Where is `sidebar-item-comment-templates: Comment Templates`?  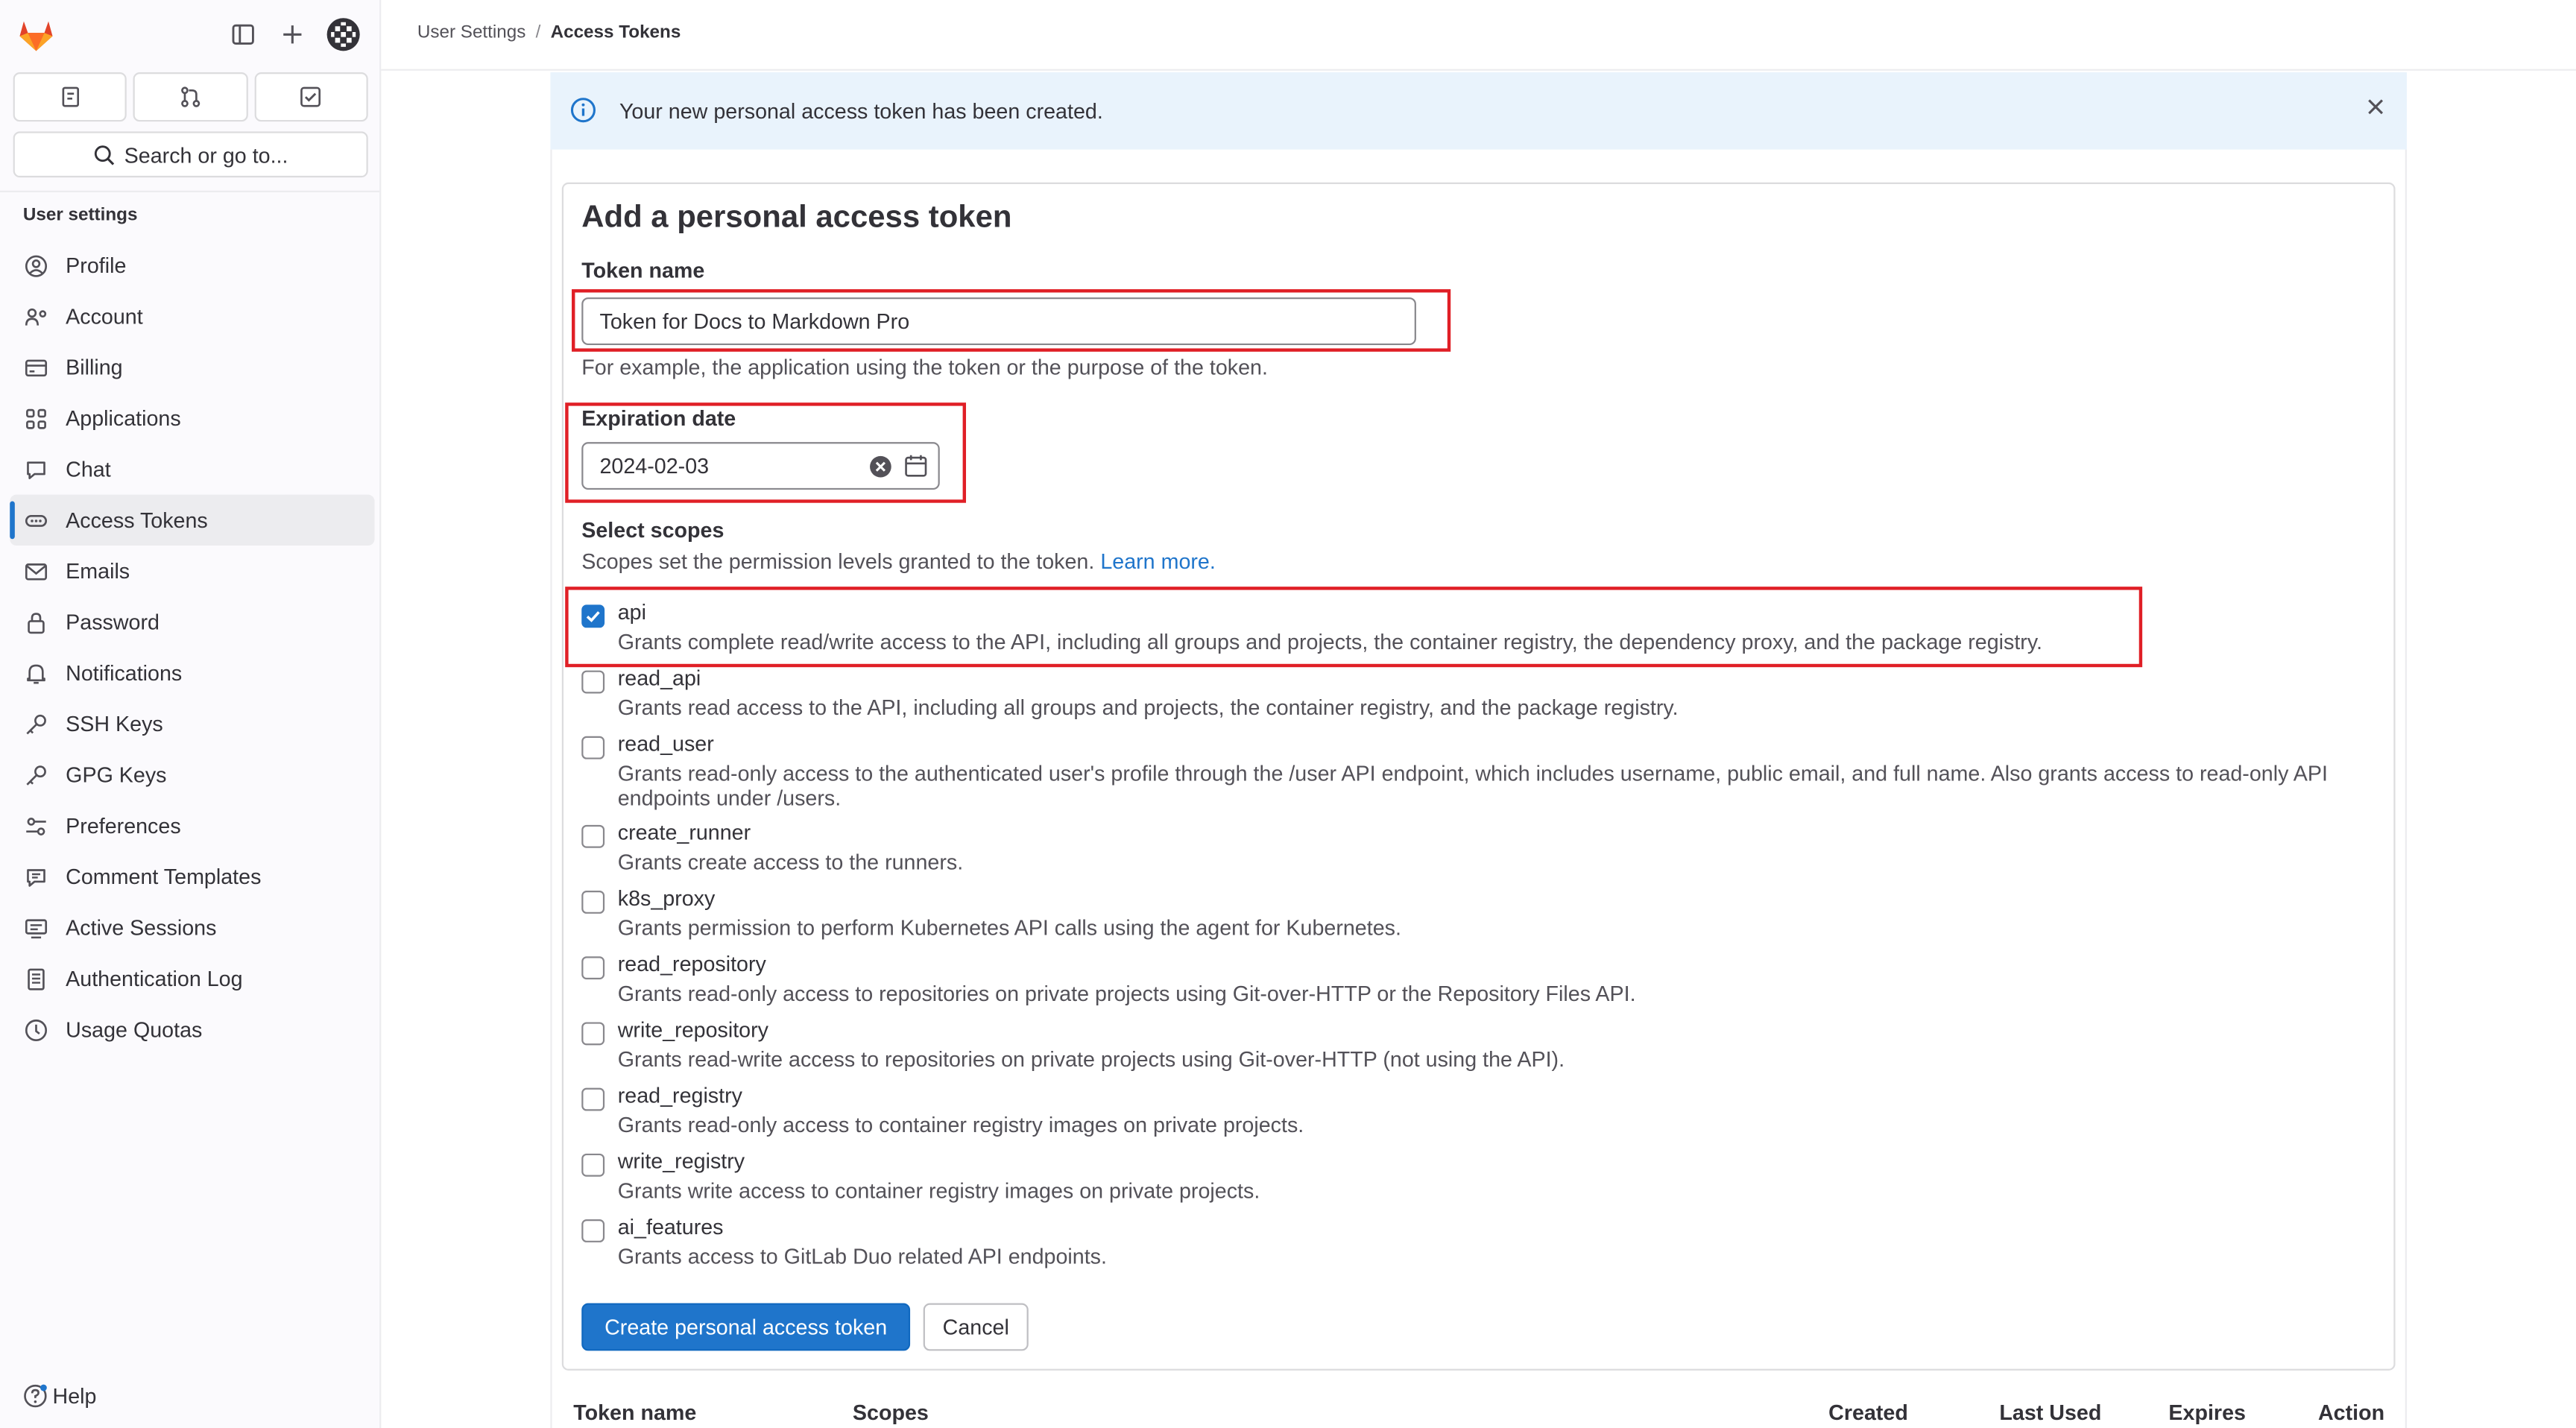 sidebar-item-comment-templates: Comment Templates is located at coordinates (192, 876).